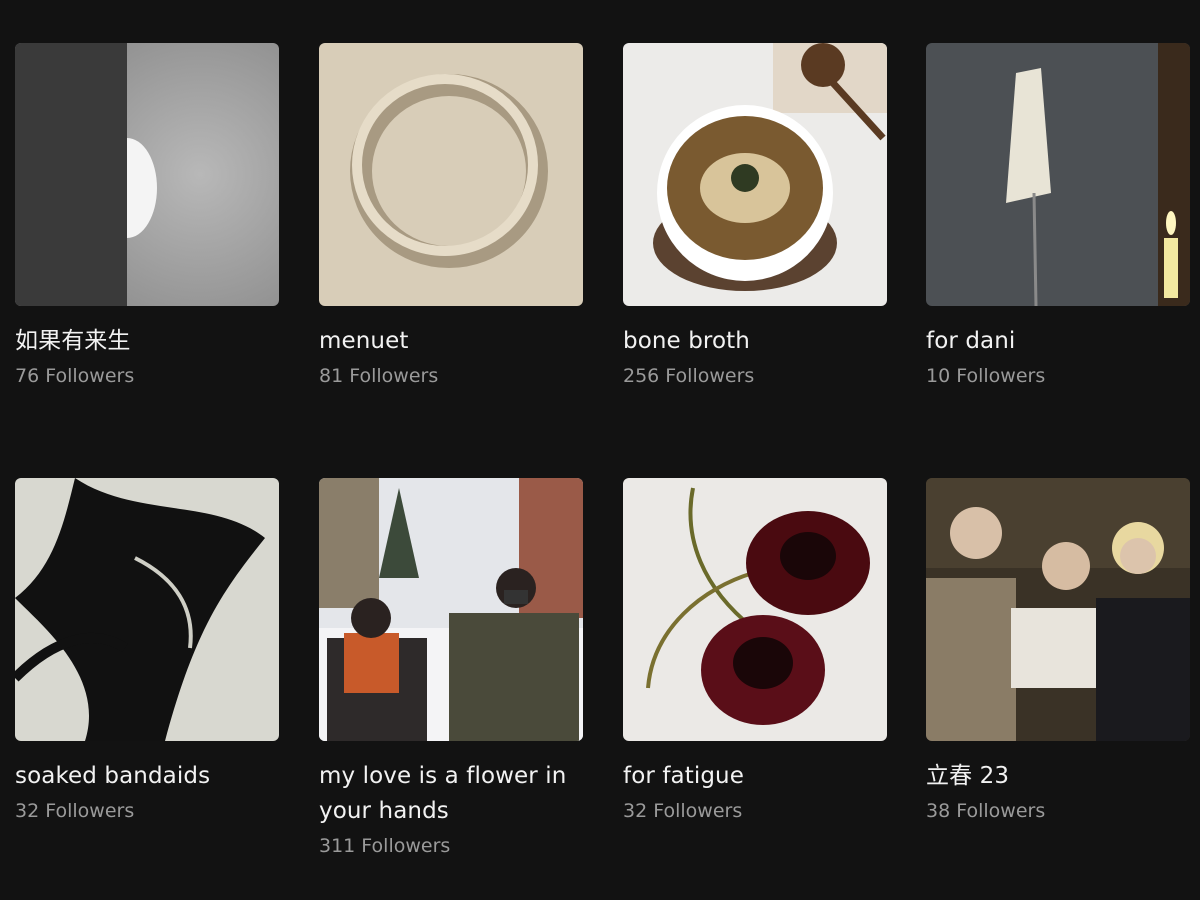 The width and height of the screenshot is (1200, 900). I want to click on playlist-card: menuet 81 Followers, so click(451, 216).